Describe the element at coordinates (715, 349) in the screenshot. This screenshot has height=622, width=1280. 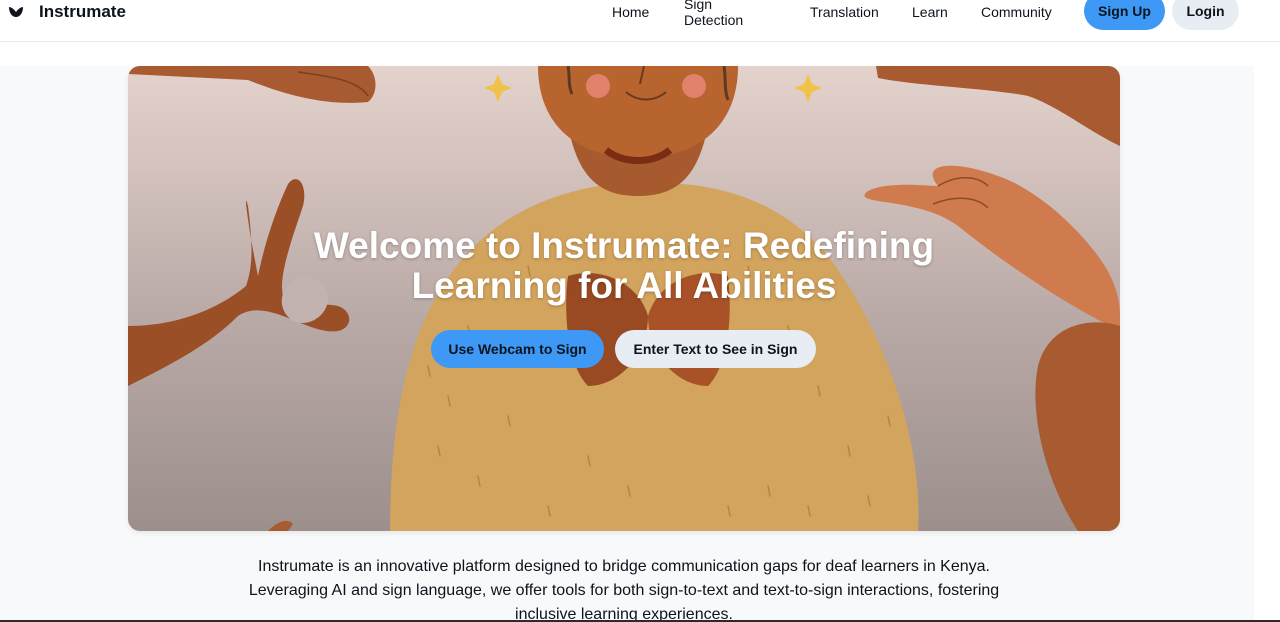
I see `enter-text-button: Enter Text to See in Sign` at that location.